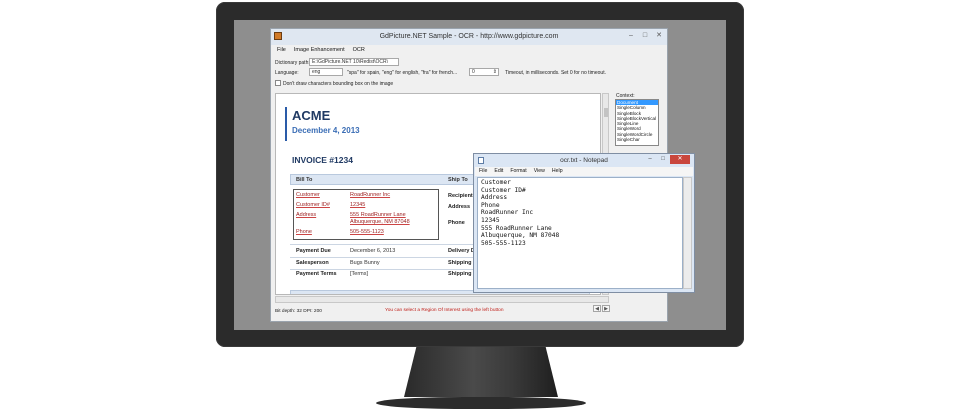 The image size is (960, 415). What do you see at coordinates (503, 190) in the screenshot?
I see `text-line: Customer ID#` at bounding box center [503, 190].